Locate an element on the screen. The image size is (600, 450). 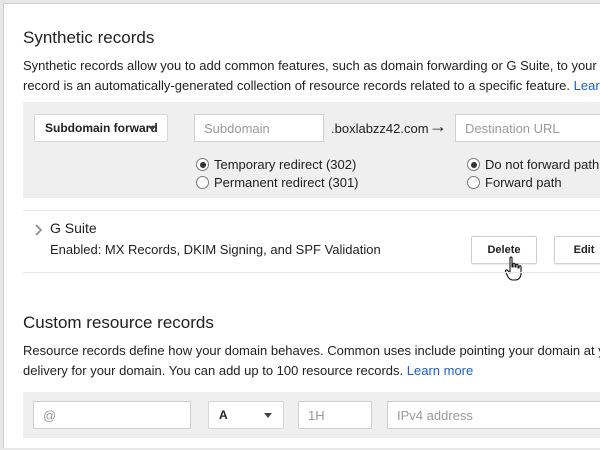
custom-learn-more-link: Learn more is located at coordinates (440, 370).